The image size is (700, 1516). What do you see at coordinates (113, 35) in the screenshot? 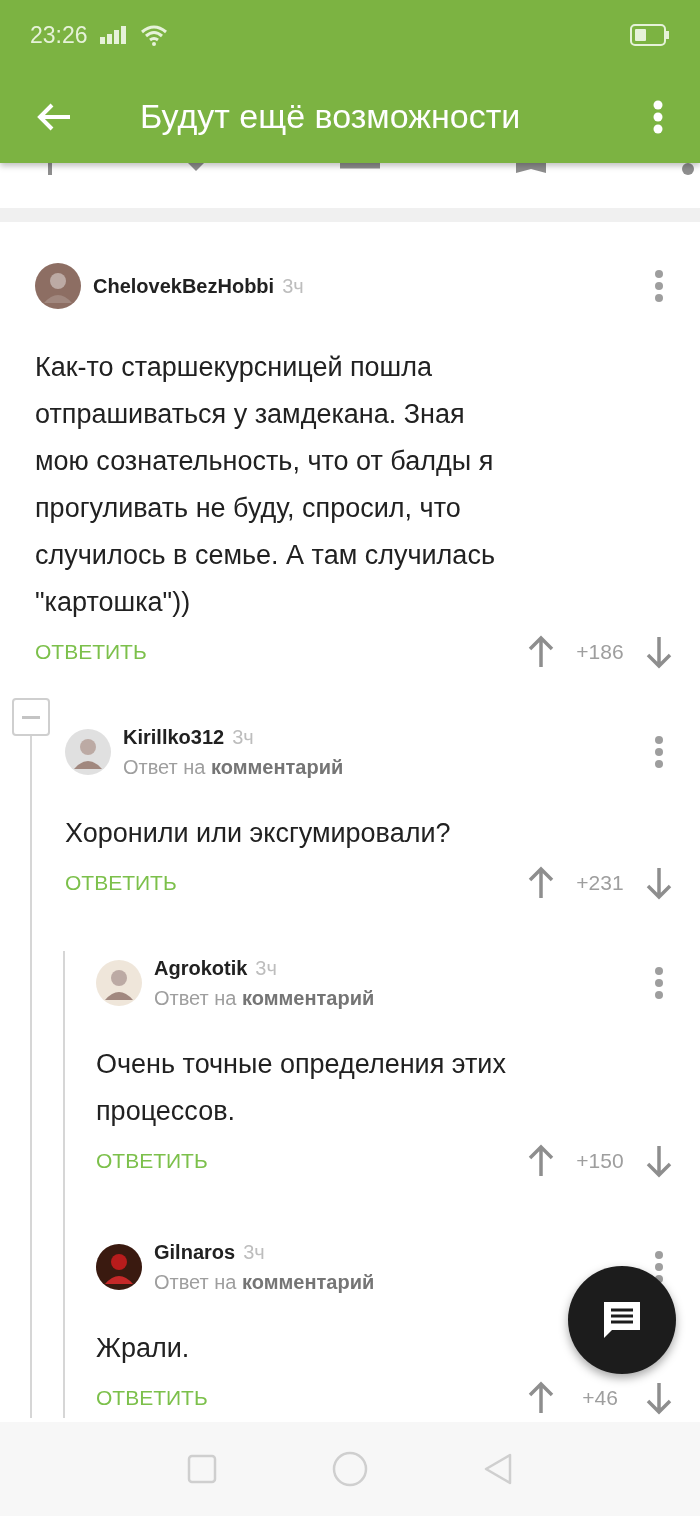
I see `signal-icon` at bounding box center [113, 35].